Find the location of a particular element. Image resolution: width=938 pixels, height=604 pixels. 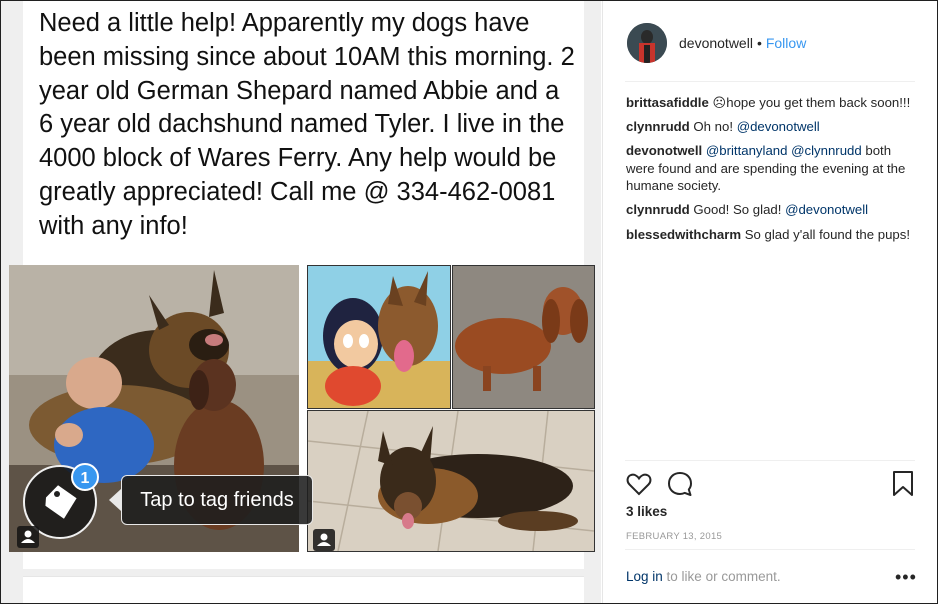

comment-text: Good! So glad! is located at coordinates (739, 210).